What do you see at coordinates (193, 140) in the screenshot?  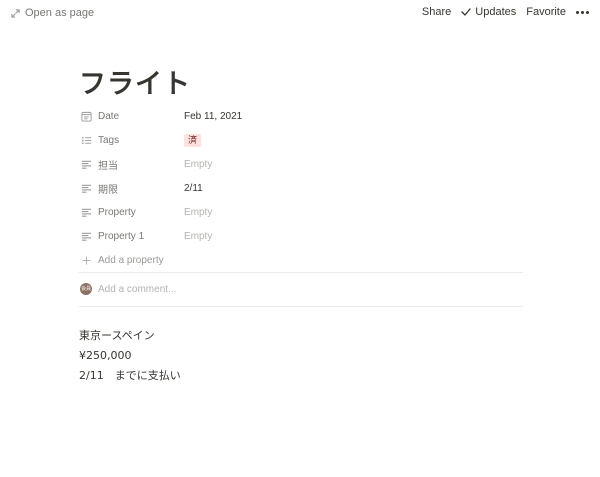 I see `tag-badge: 済` at bounding box center [193, 140].